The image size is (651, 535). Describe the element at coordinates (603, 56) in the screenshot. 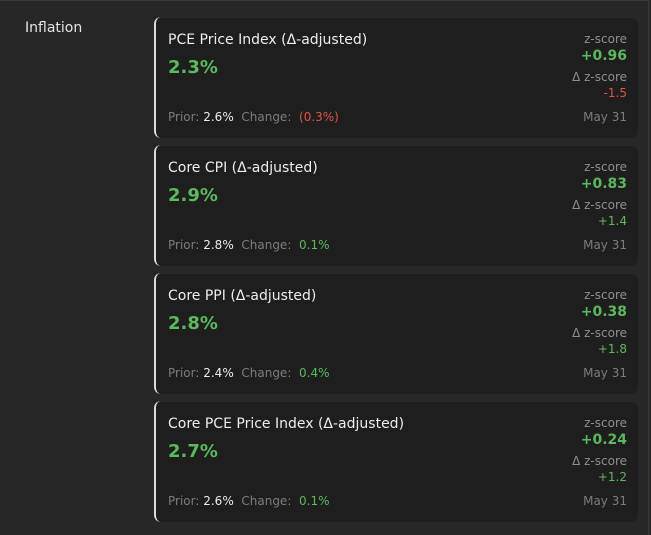

I see `z-score-value: +0.96` at that location.